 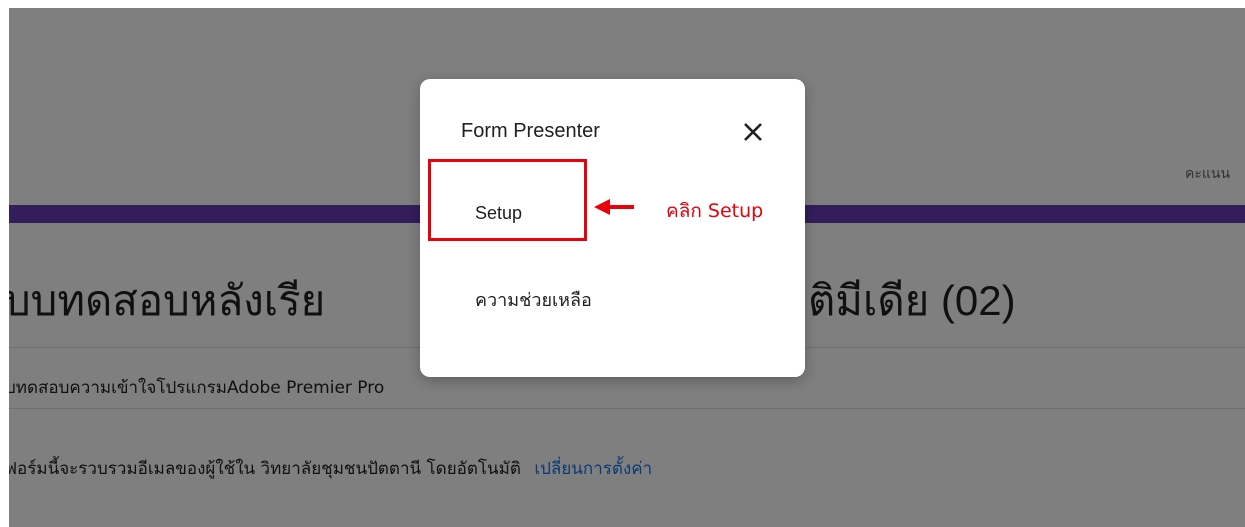 I want to click on close-icon, so click(x=753, y=132).